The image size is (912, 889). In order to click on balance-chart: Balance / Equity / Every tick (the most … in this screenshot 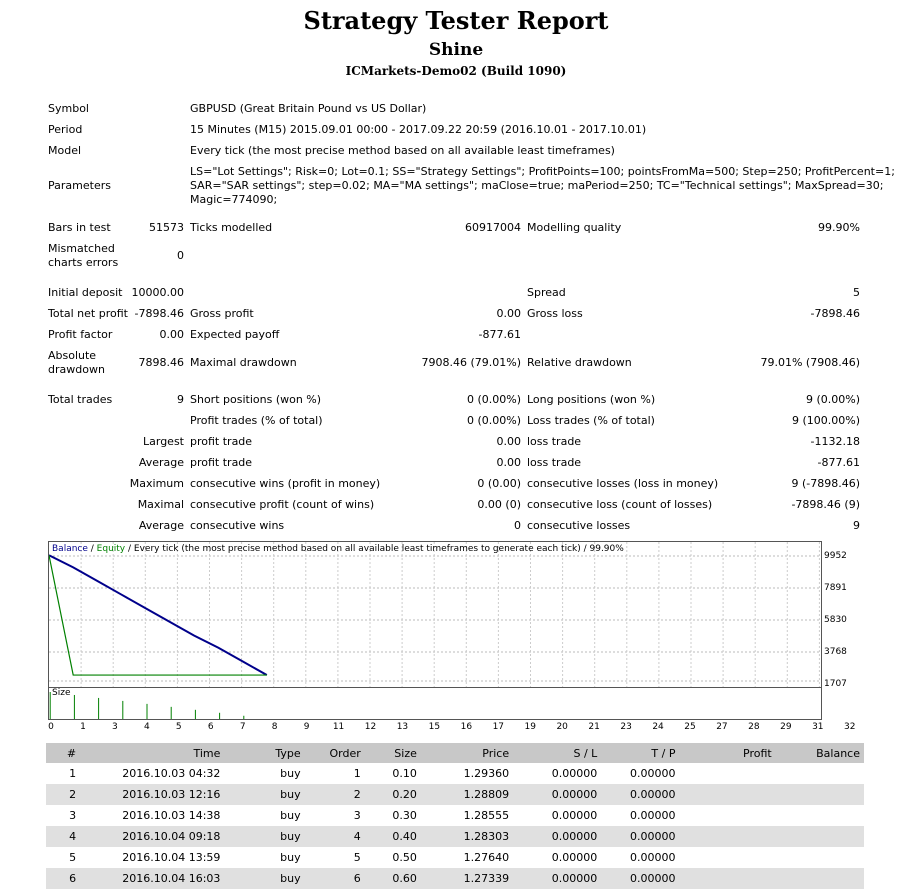, I will do `click(435, 614)`.